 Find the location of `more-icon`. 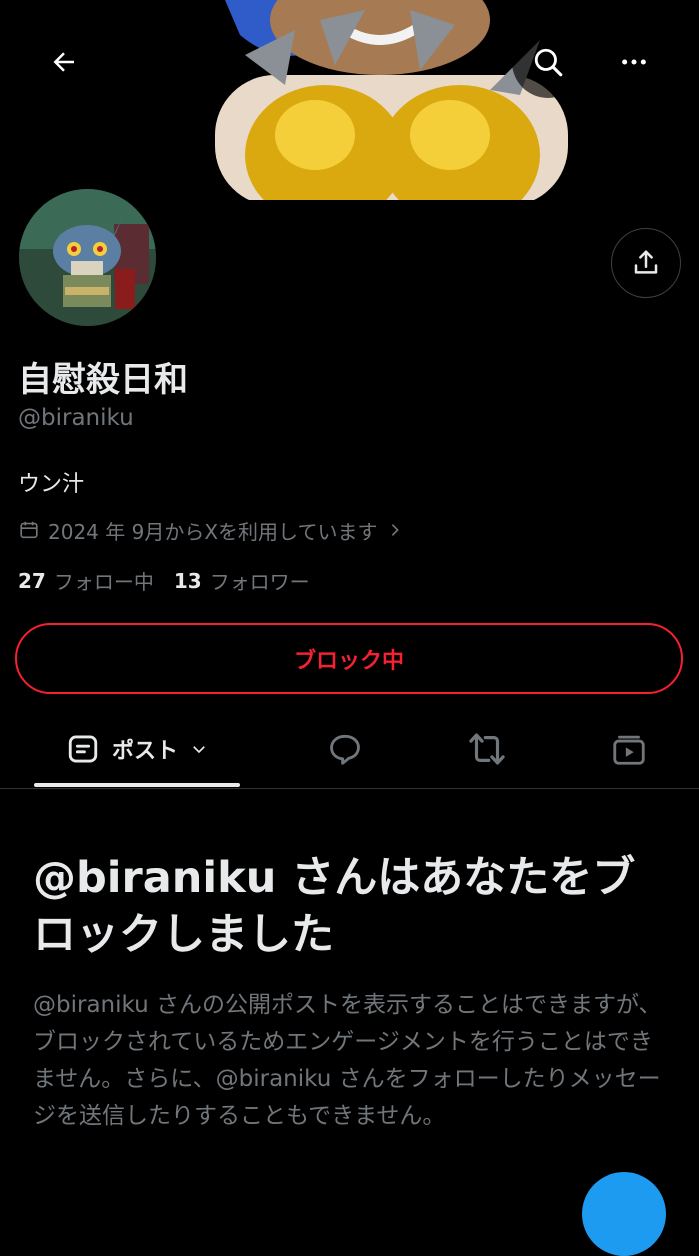

more-icon is located at coordinates (634, 62).